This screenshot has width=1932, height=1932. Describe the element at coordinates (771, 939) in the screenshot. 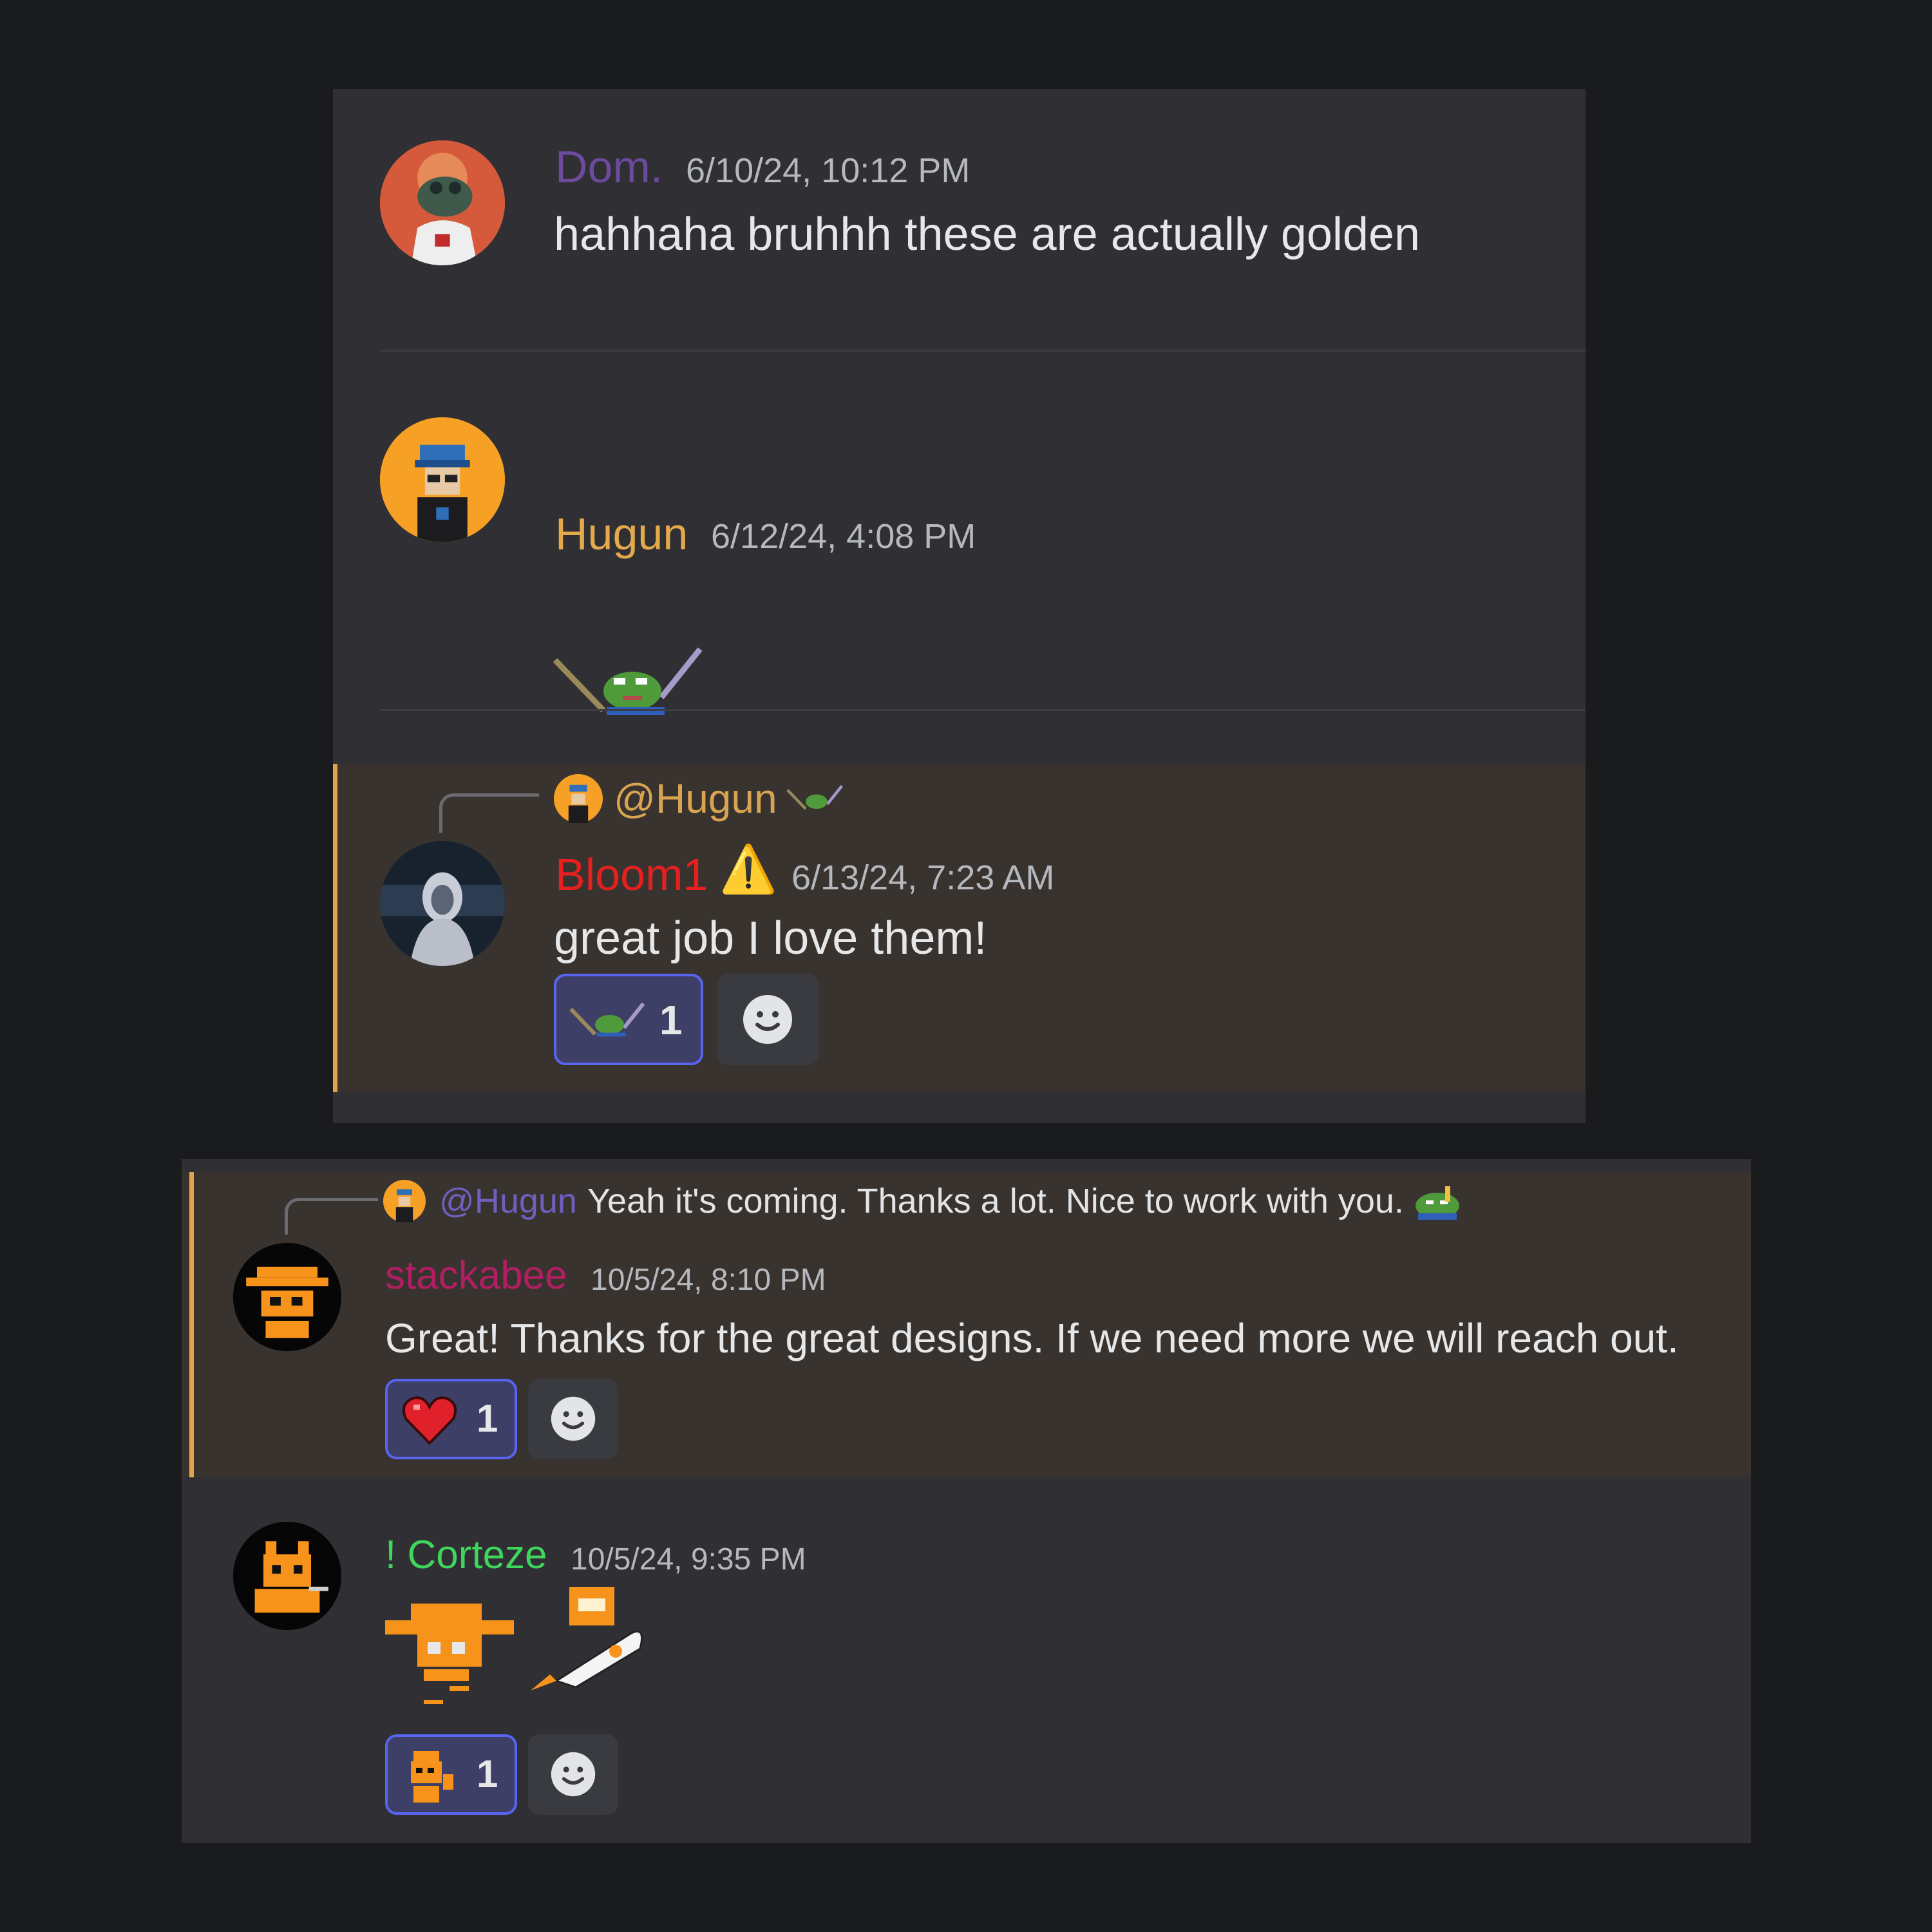

I see `message-text: great job I love them!` at that location.